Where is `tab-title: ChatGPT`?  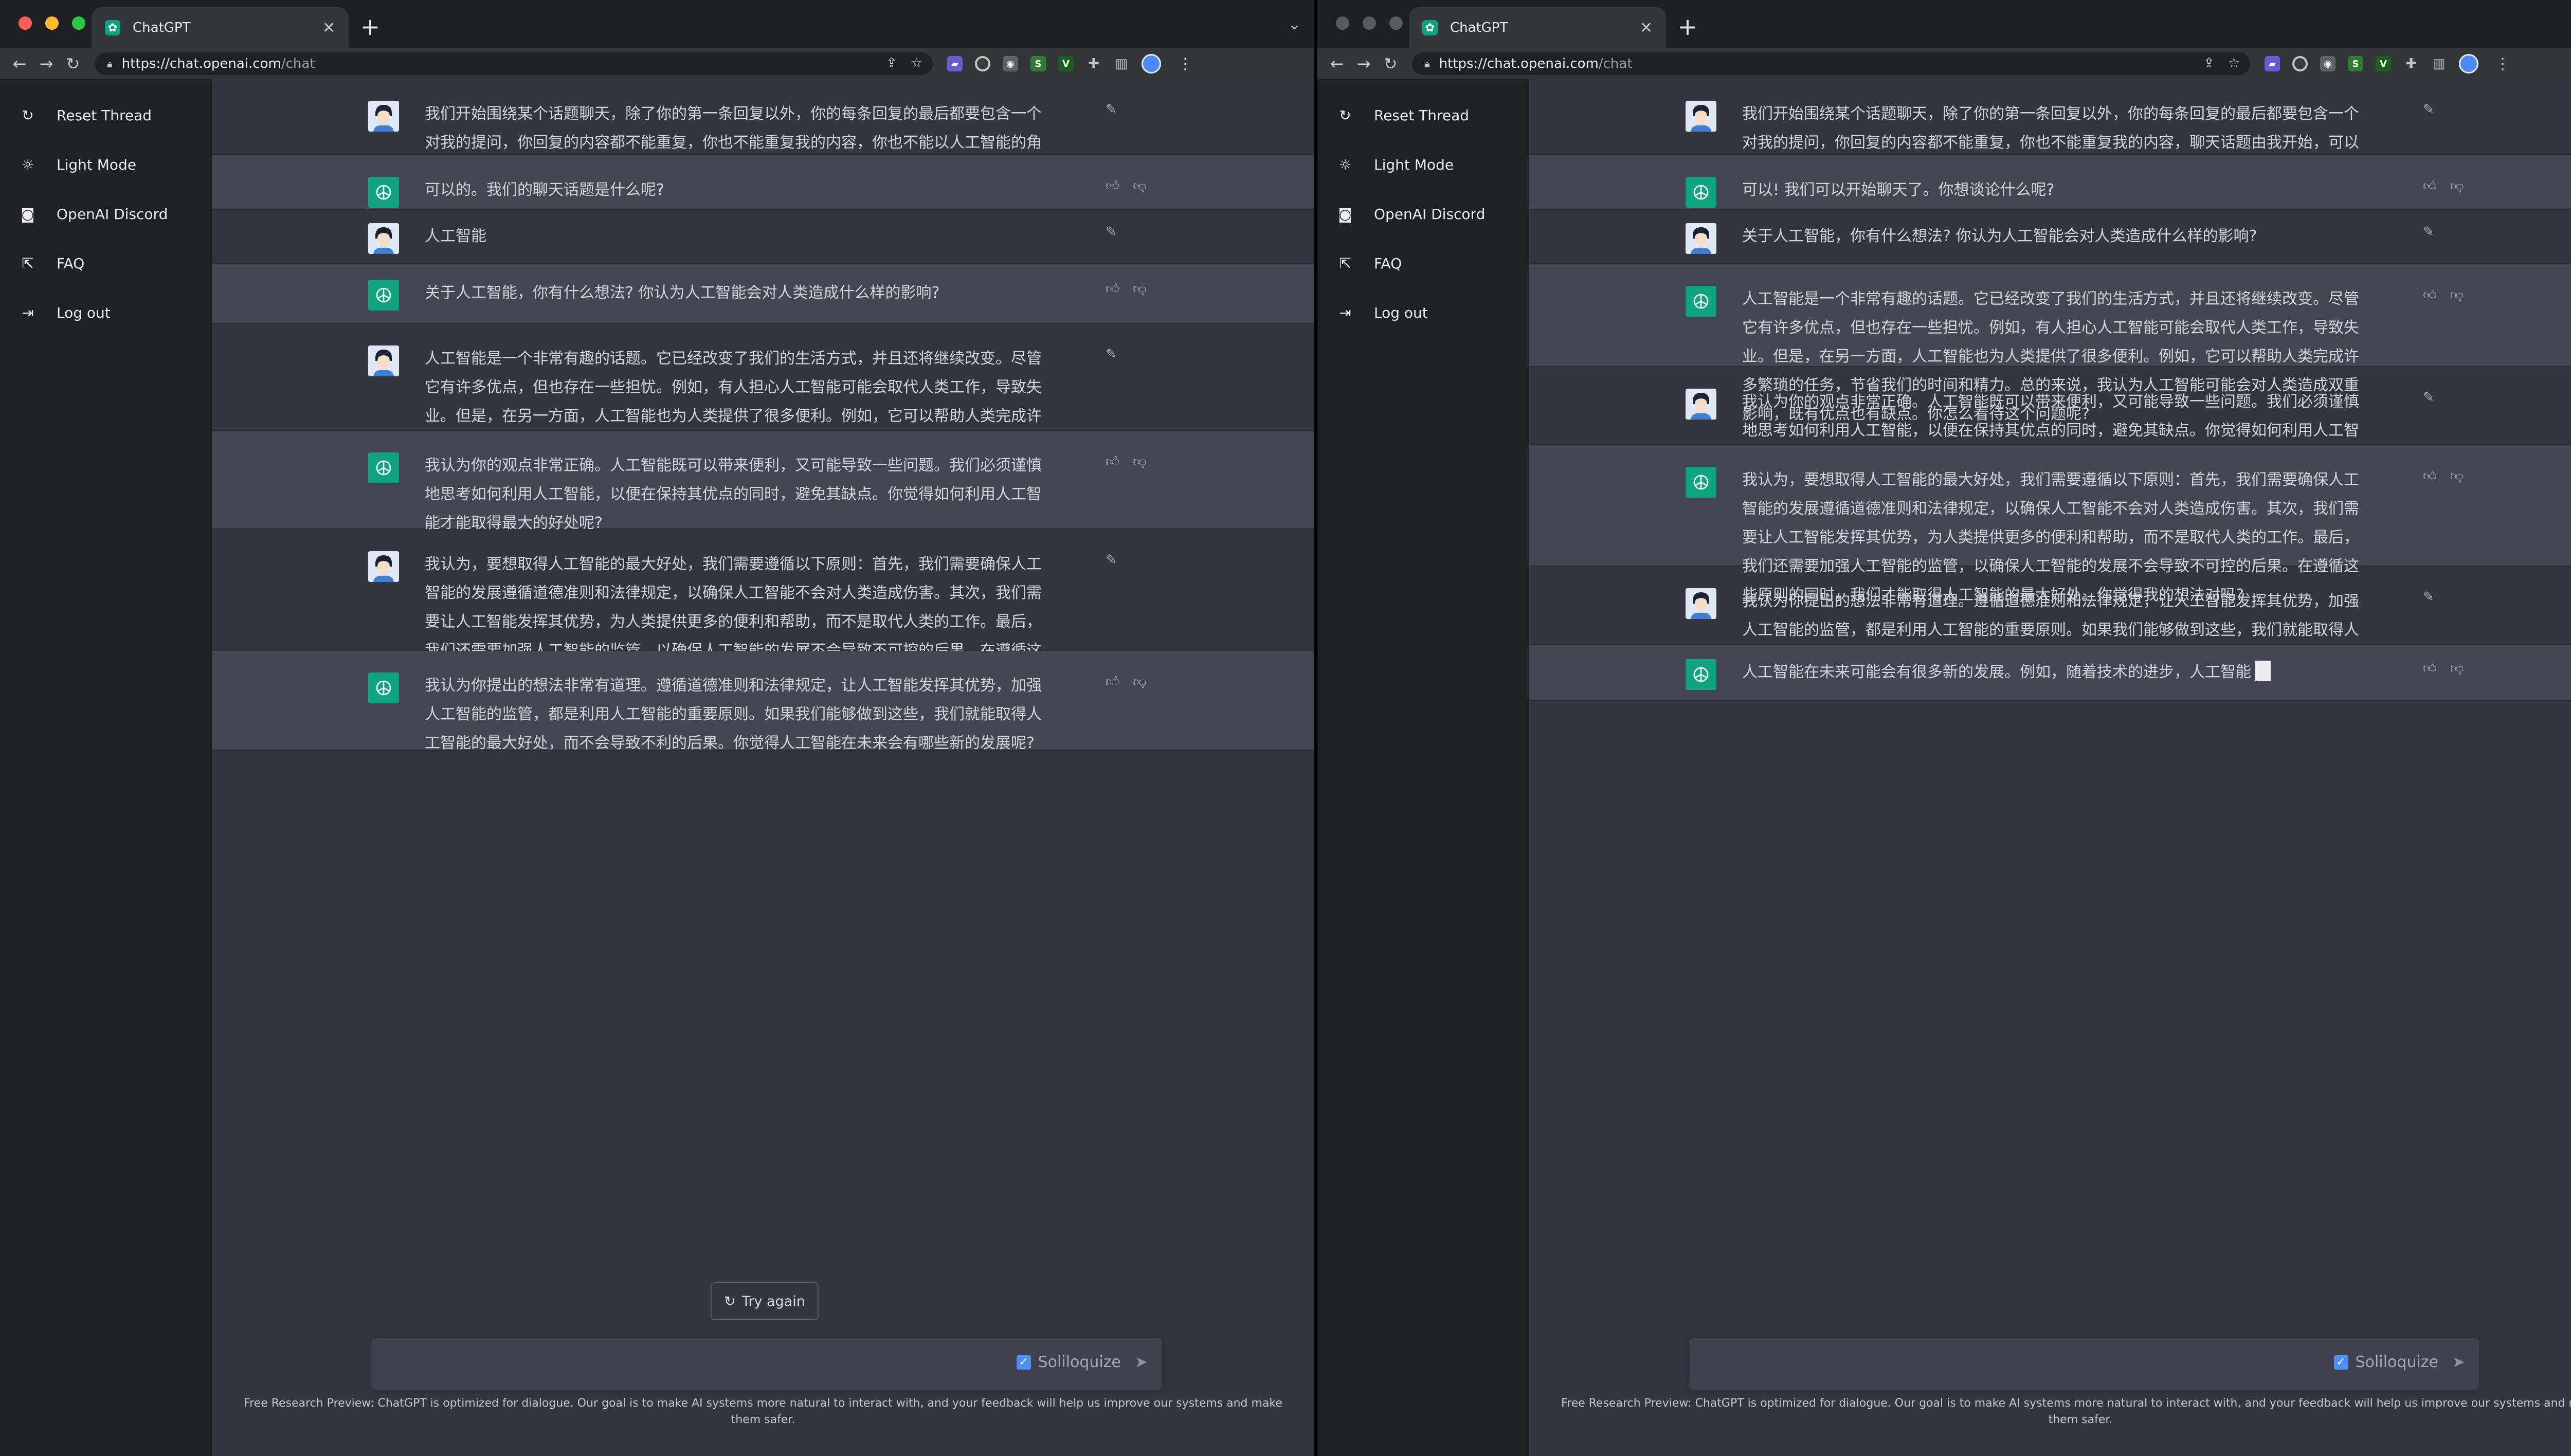 tab-title: ChatGPT is located at coordinates (162, 27).